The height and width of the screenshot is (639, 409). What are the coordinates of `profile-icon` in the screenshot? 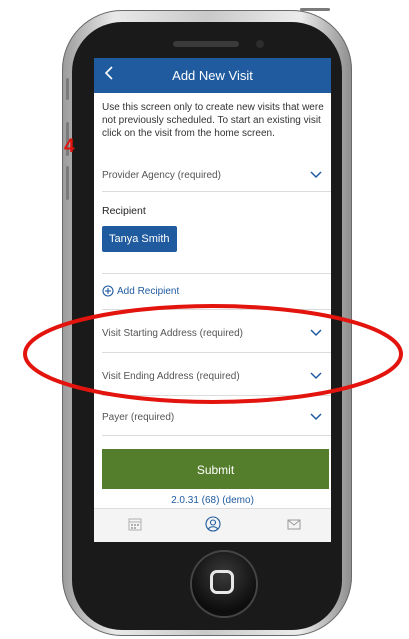 It's located at (213, 524).